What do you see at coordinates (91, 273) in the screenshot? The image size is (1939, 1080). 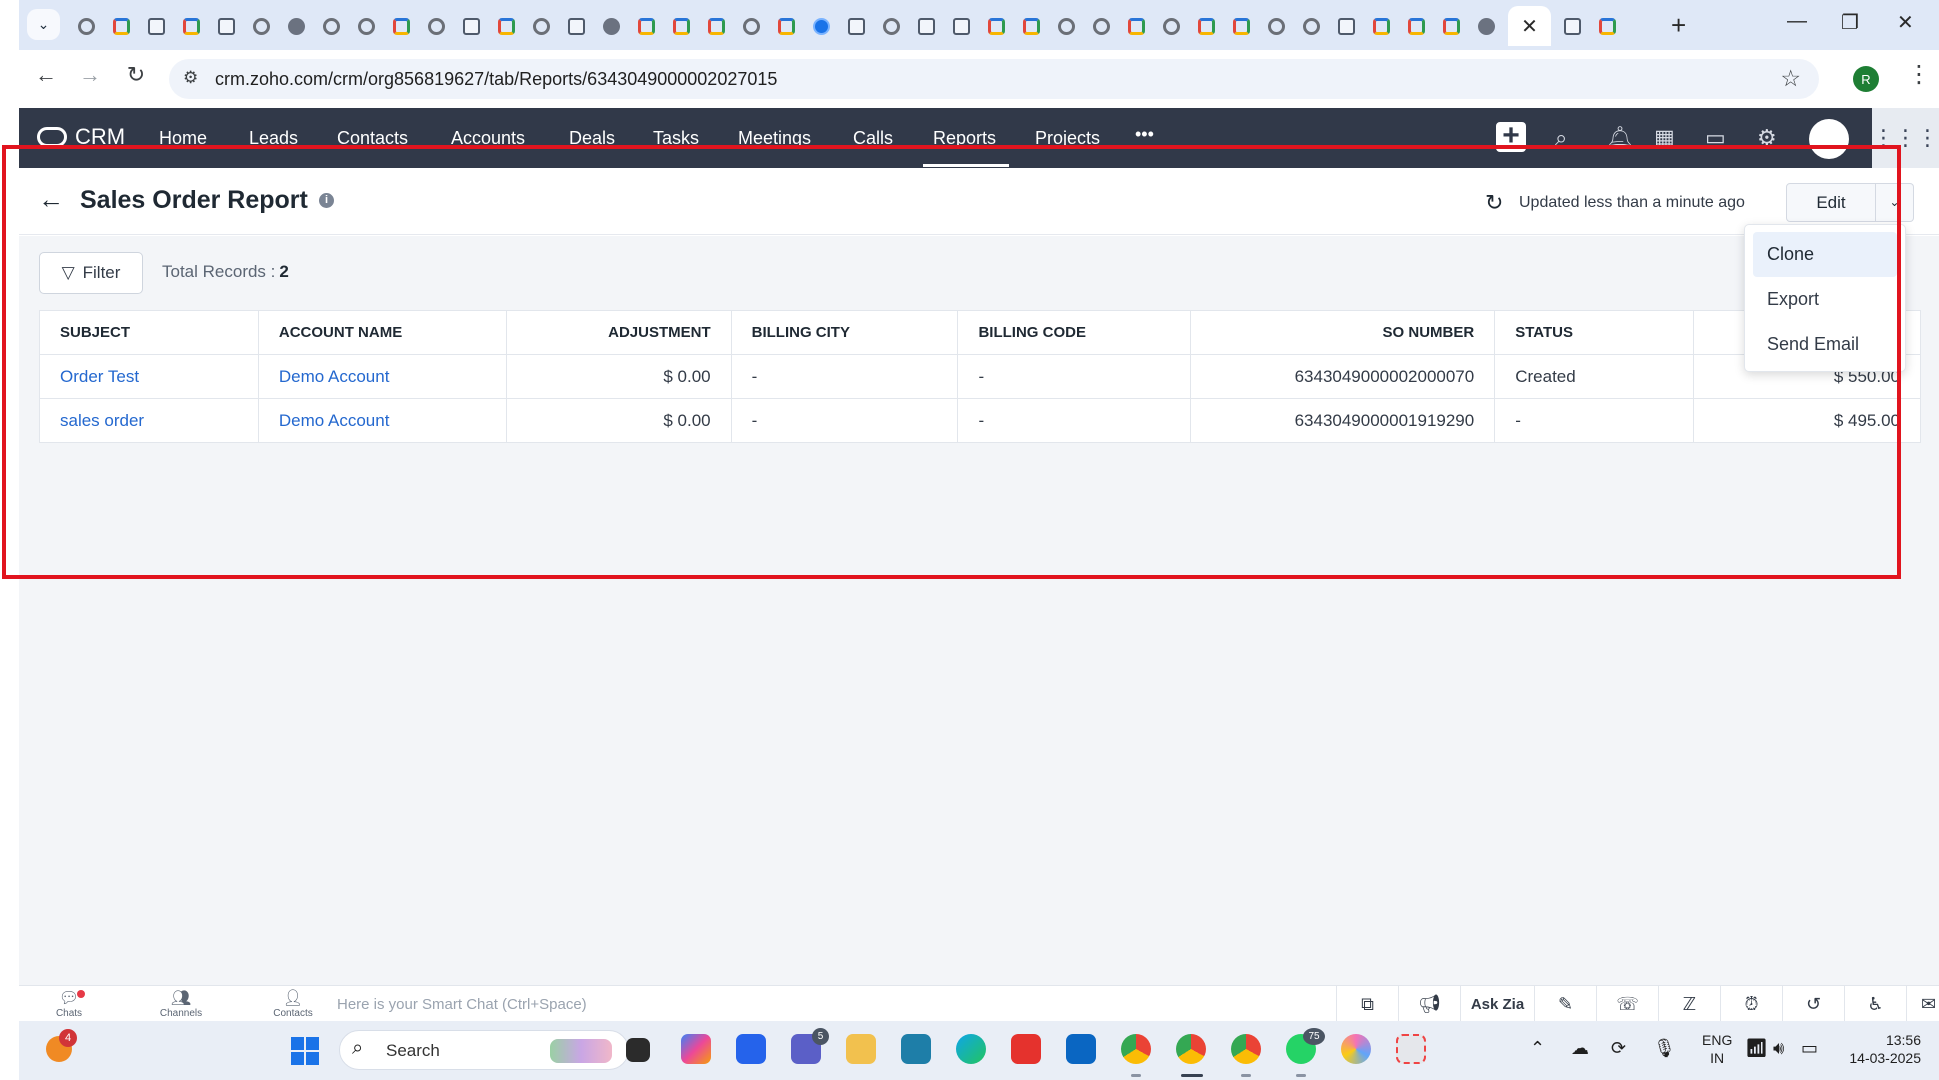 I see `filter-button: ▽ Filter` at bounding box center [91, 273].